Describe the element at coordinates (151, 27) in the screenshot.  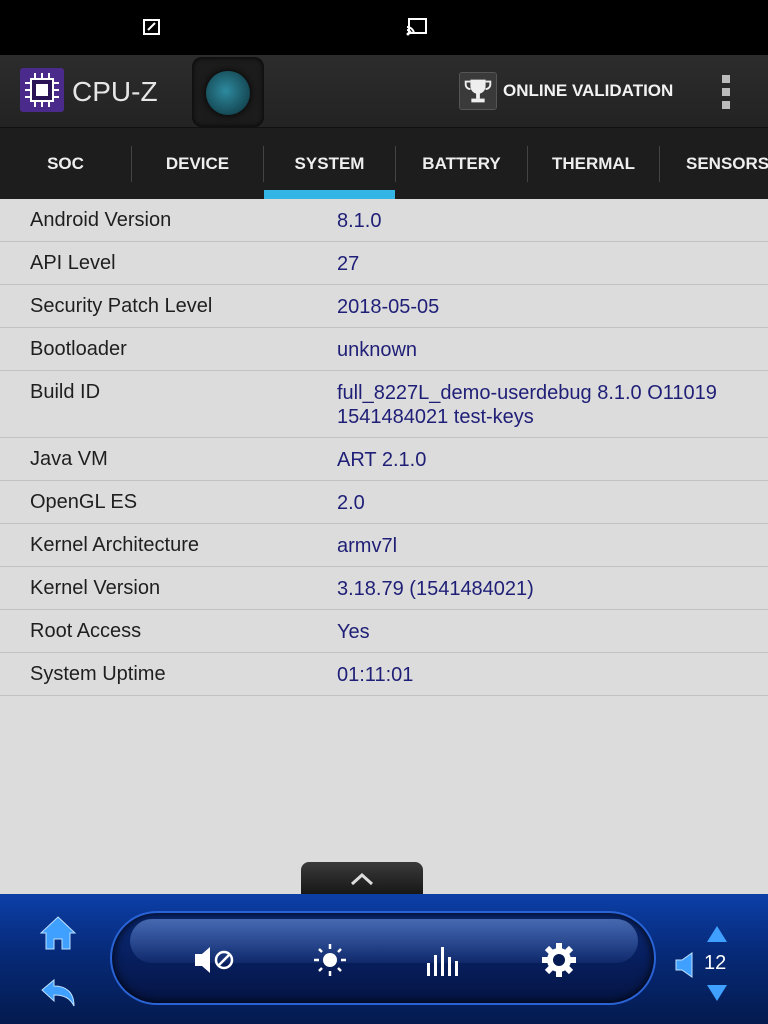
I see `screenshot-icon` at that location.